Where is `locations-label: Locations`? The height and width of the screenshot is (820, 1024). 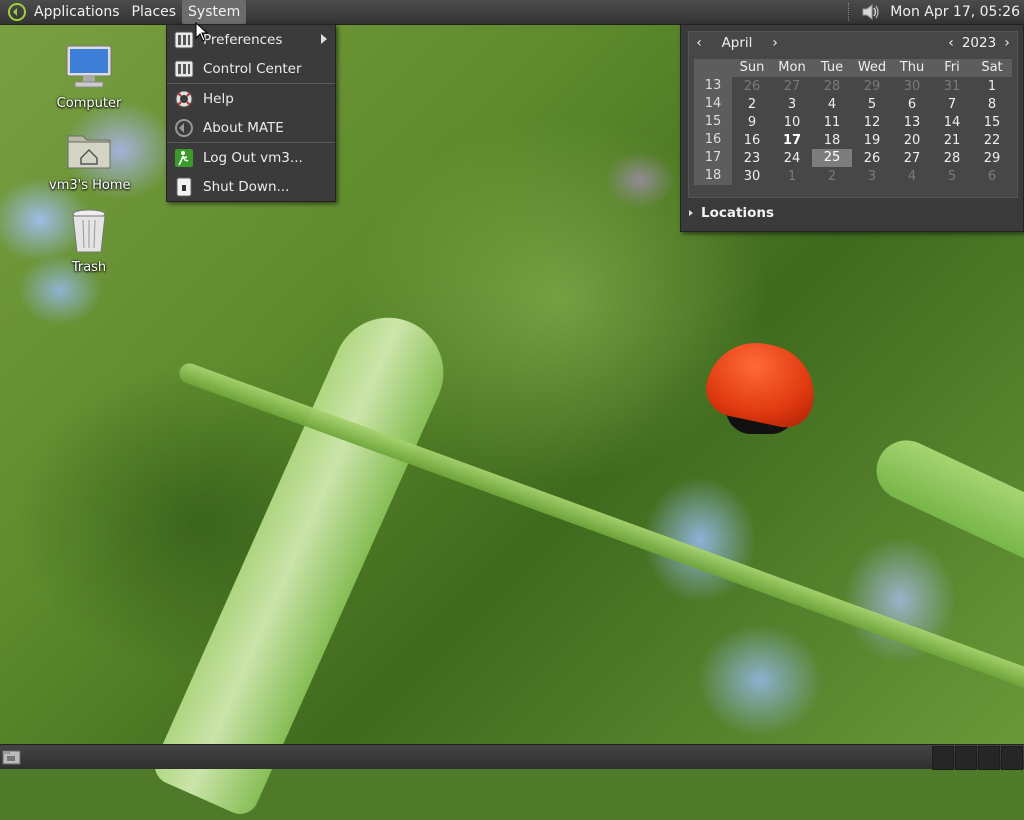 locations-label: Locations is located at coordinates (737, 213).